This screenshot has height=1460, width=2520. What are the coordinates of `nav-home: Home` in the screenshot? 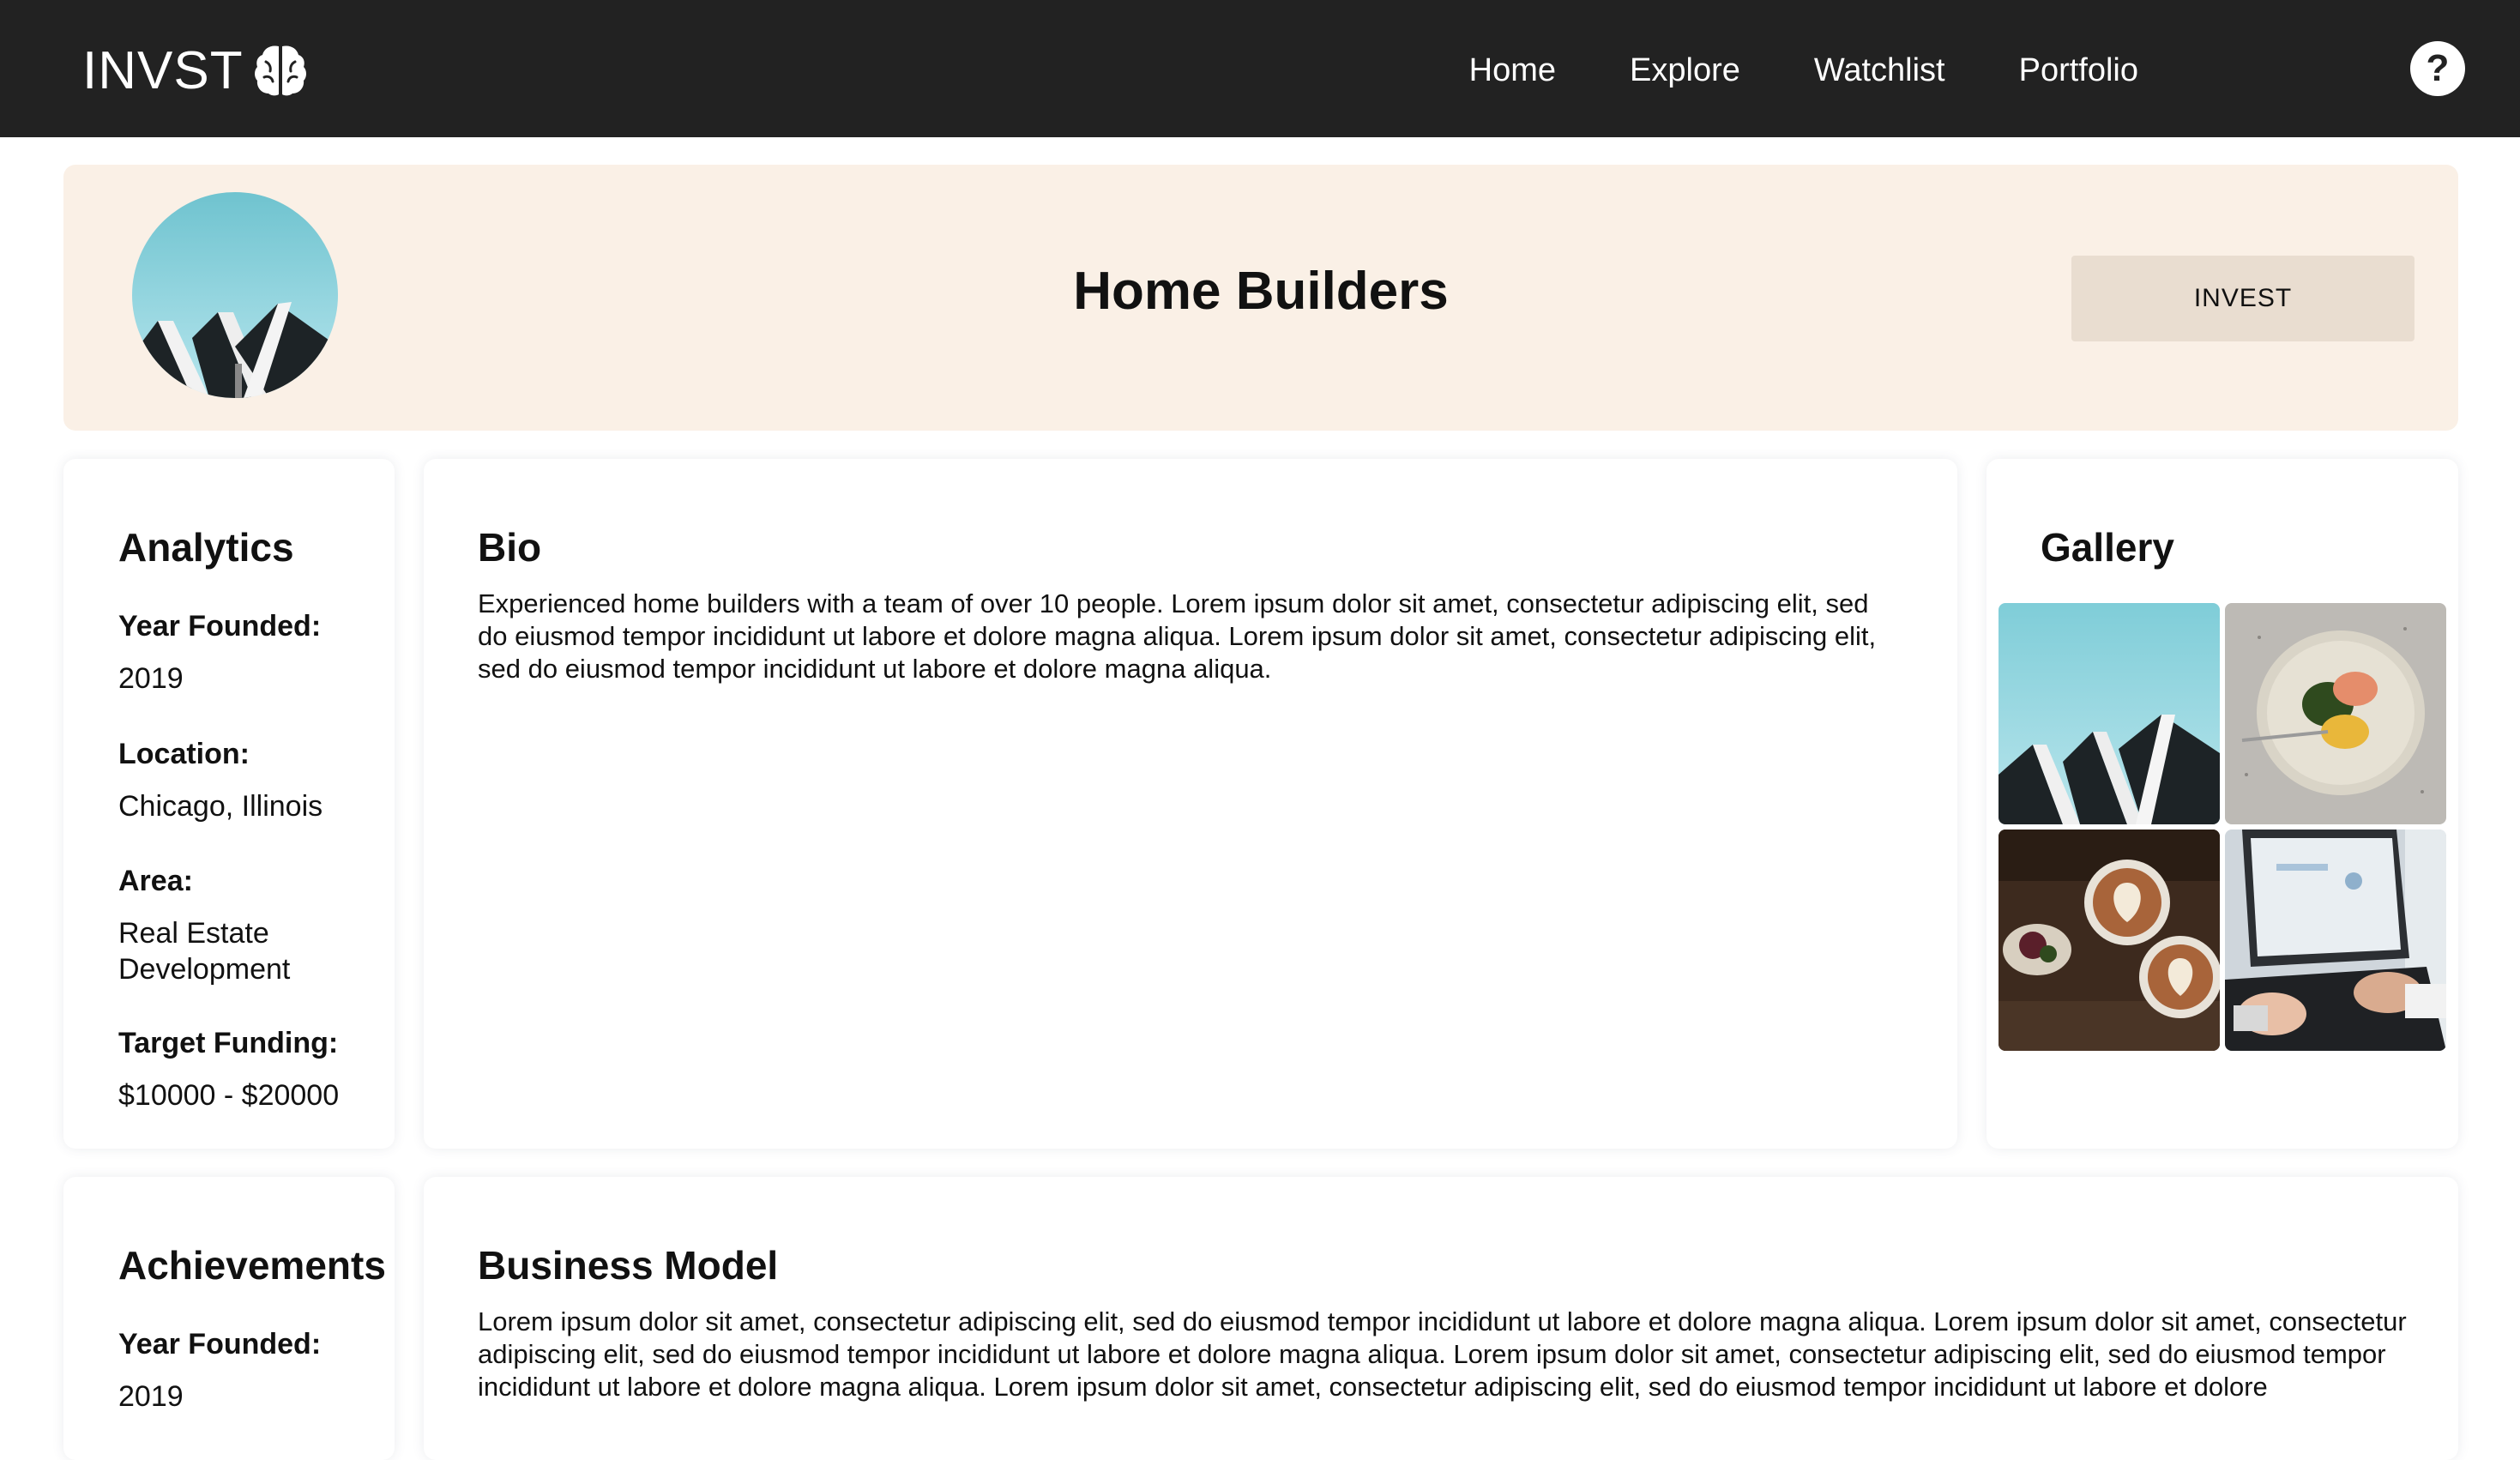 It's located at (1512, 70).